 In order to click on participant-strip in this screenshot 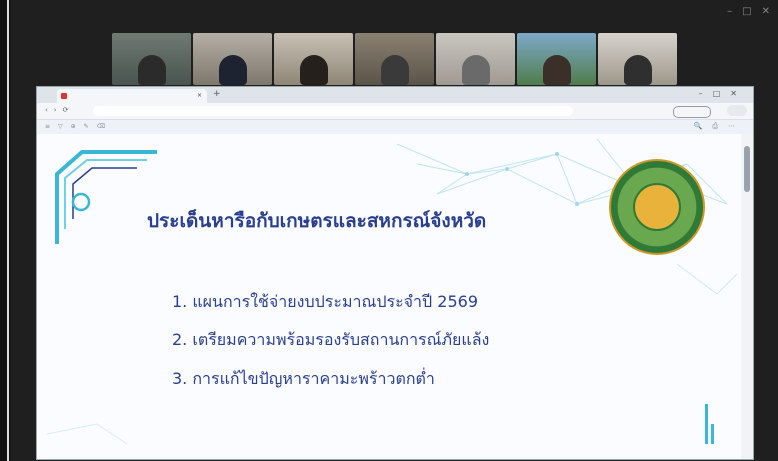, I will do `click(394, 59)`.